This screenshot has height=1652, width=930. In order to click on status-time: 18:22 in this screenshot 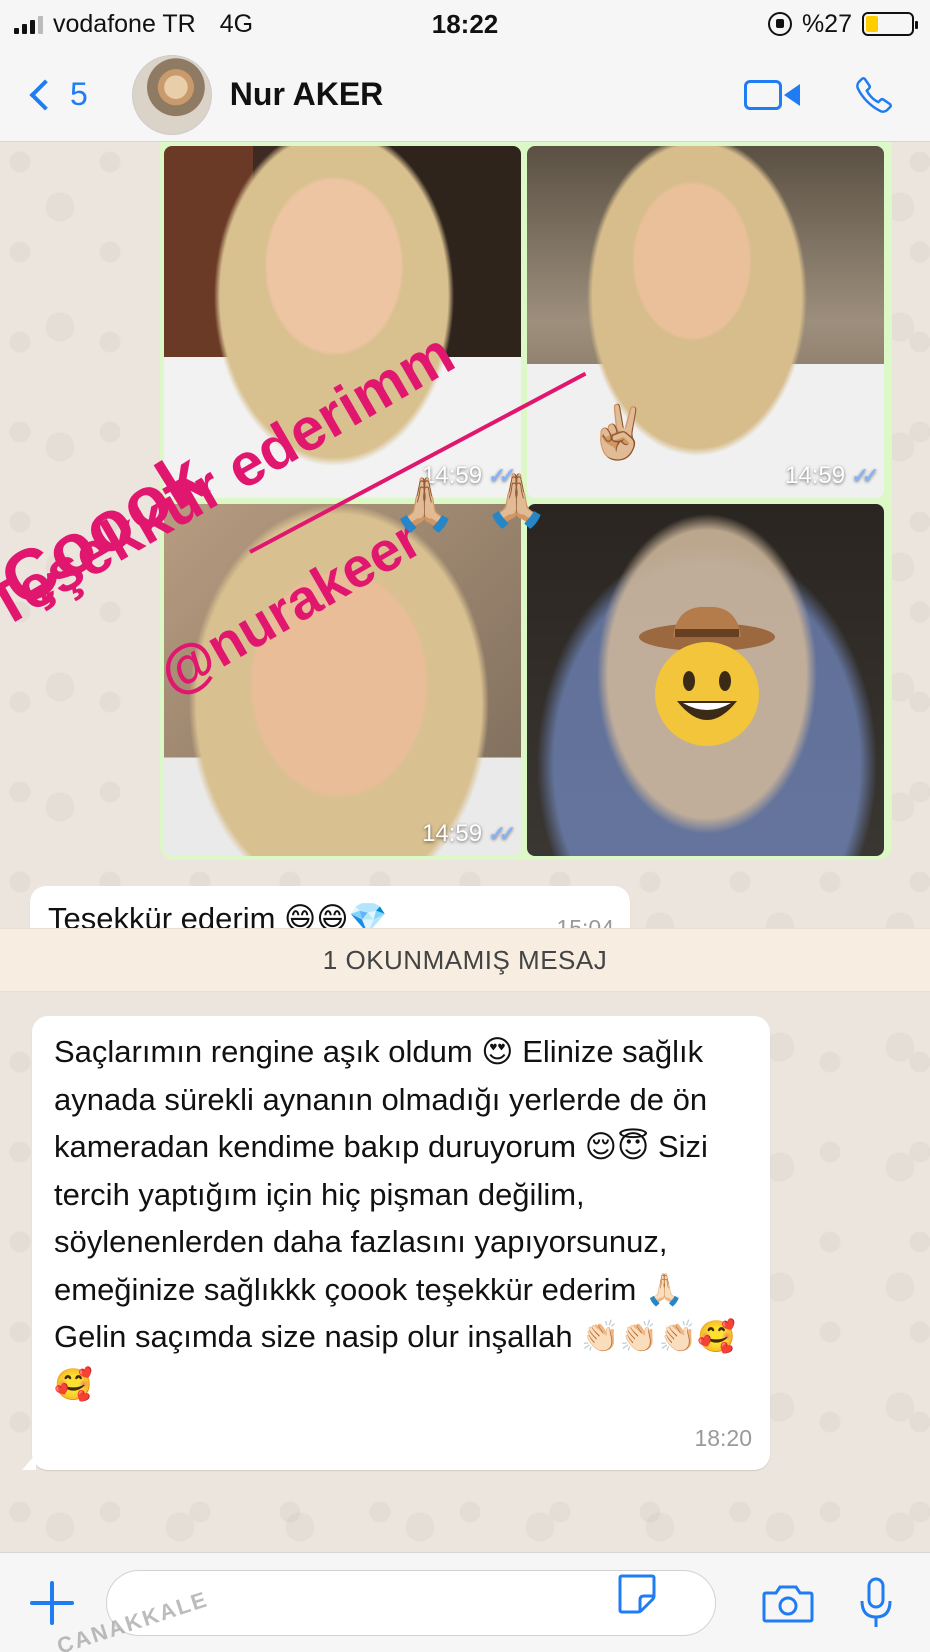, I will do `click(465, 23)`.